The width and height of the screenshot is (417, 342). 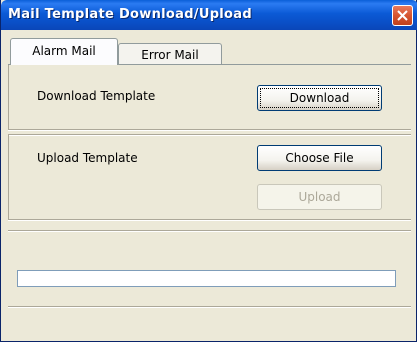 What do you see at coordinates (319, 158) in the screenshot?
I see `choose-file-button: Choose File` at bounding box center [319, 158].